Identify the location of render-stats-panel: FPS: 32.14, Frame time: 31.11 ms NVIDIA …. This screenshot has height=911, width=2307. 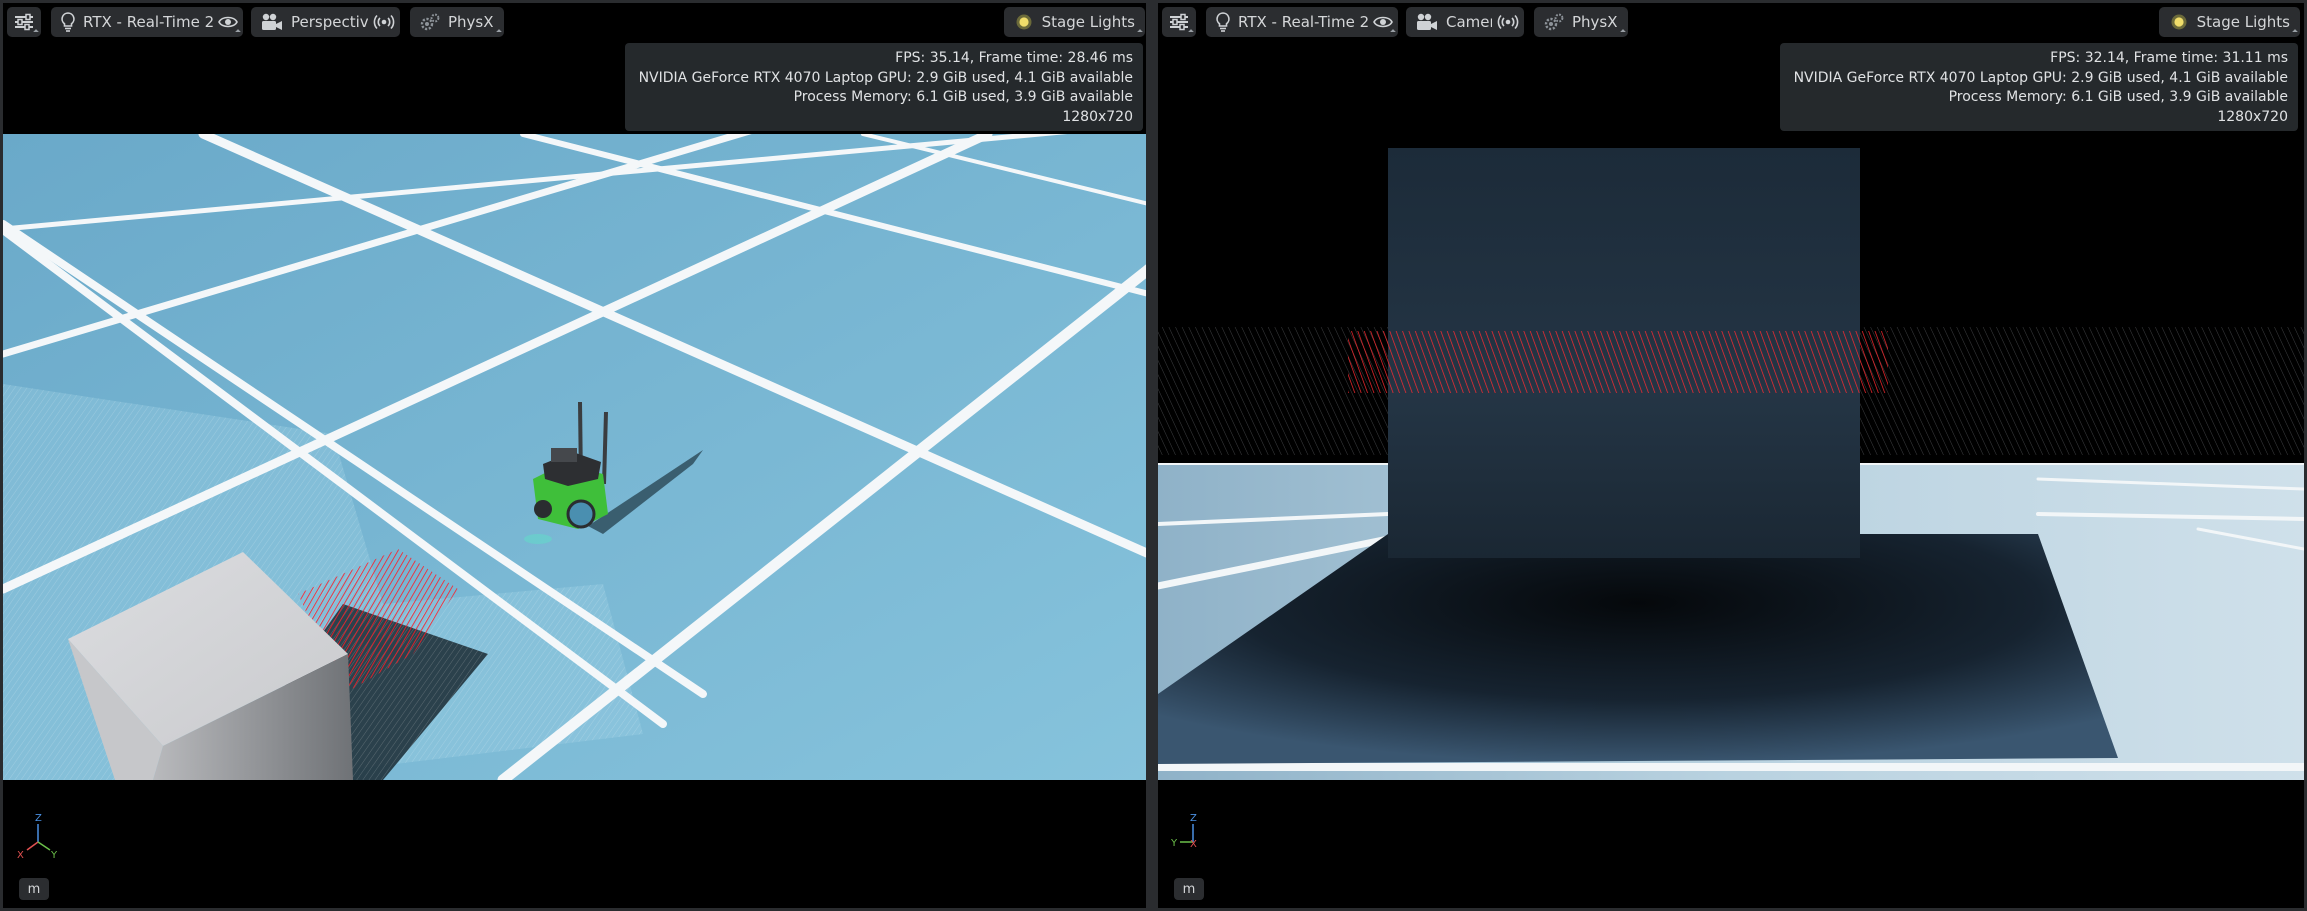
(2038, 87).